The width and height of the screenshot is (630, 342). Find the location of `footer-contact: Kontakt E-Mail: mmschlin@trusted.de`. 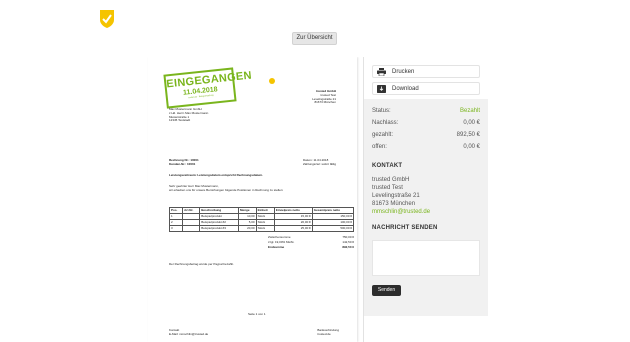

footer-contact: Kontakt E-Mail: mmschlin@trusted.de is located at coordinates (189, 332).